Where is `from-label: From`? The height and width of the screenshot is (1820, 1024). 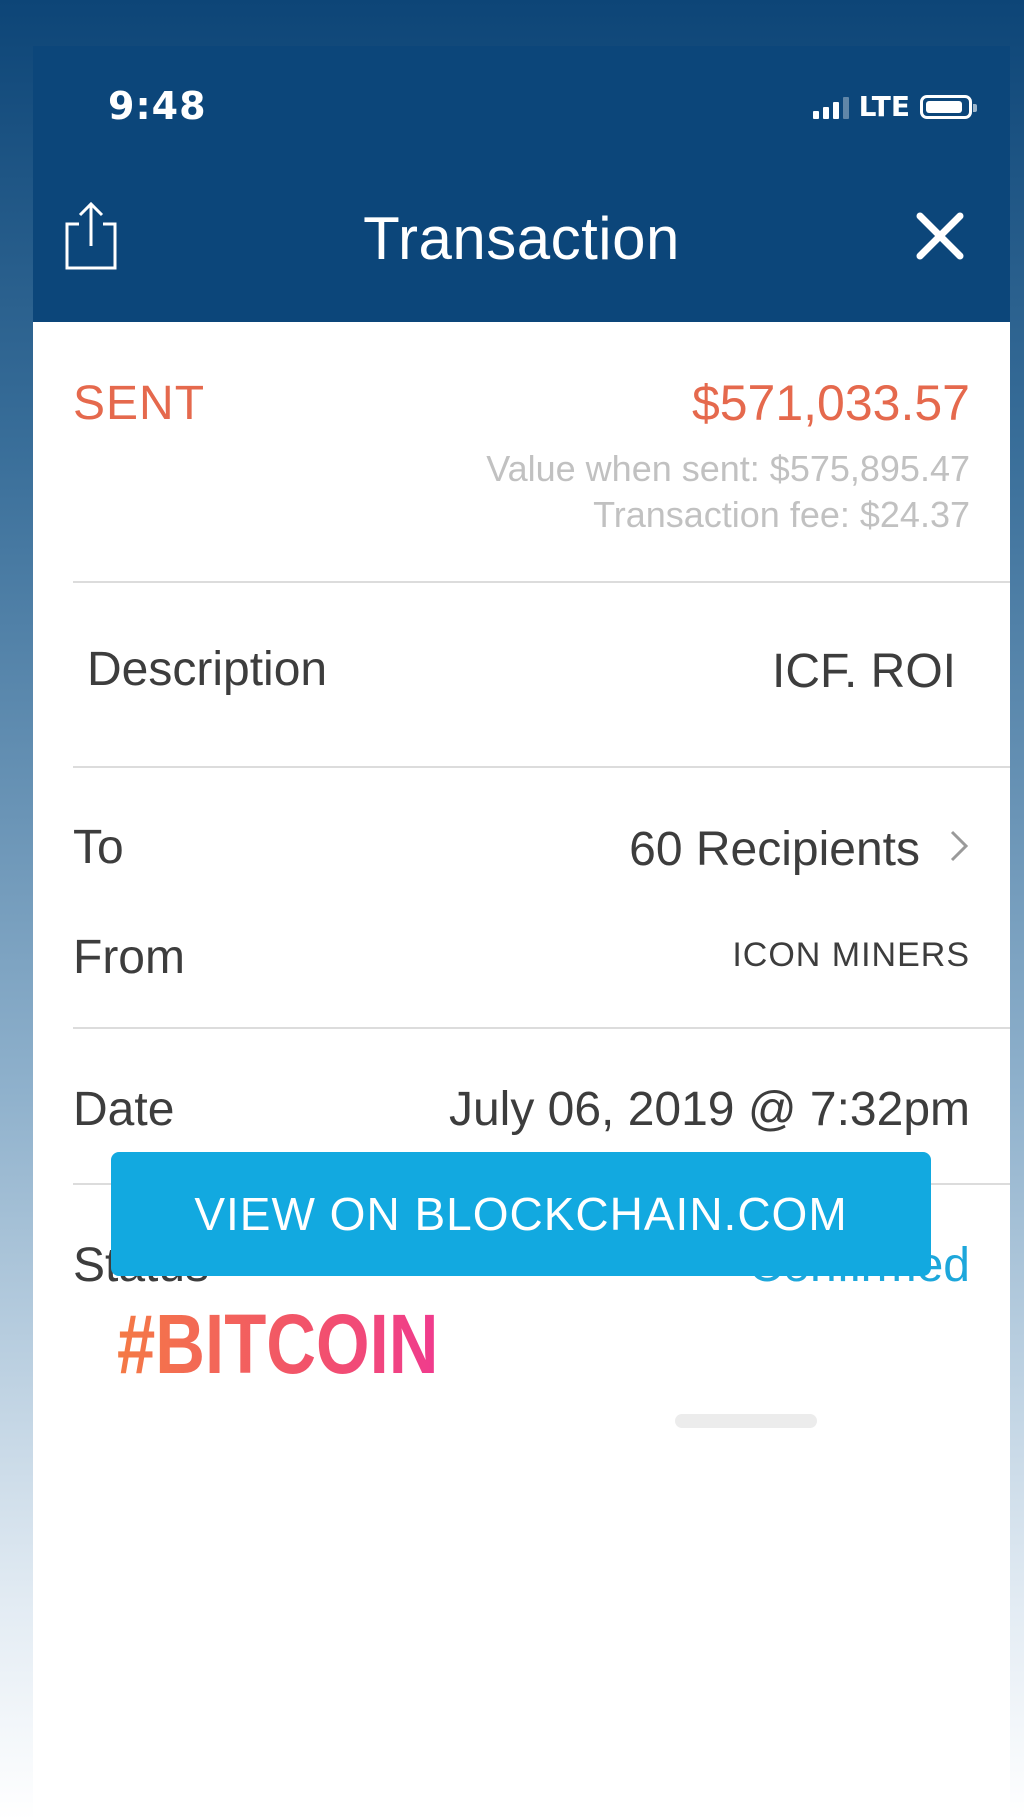
from-label: From is located at coordinates (129, 957).